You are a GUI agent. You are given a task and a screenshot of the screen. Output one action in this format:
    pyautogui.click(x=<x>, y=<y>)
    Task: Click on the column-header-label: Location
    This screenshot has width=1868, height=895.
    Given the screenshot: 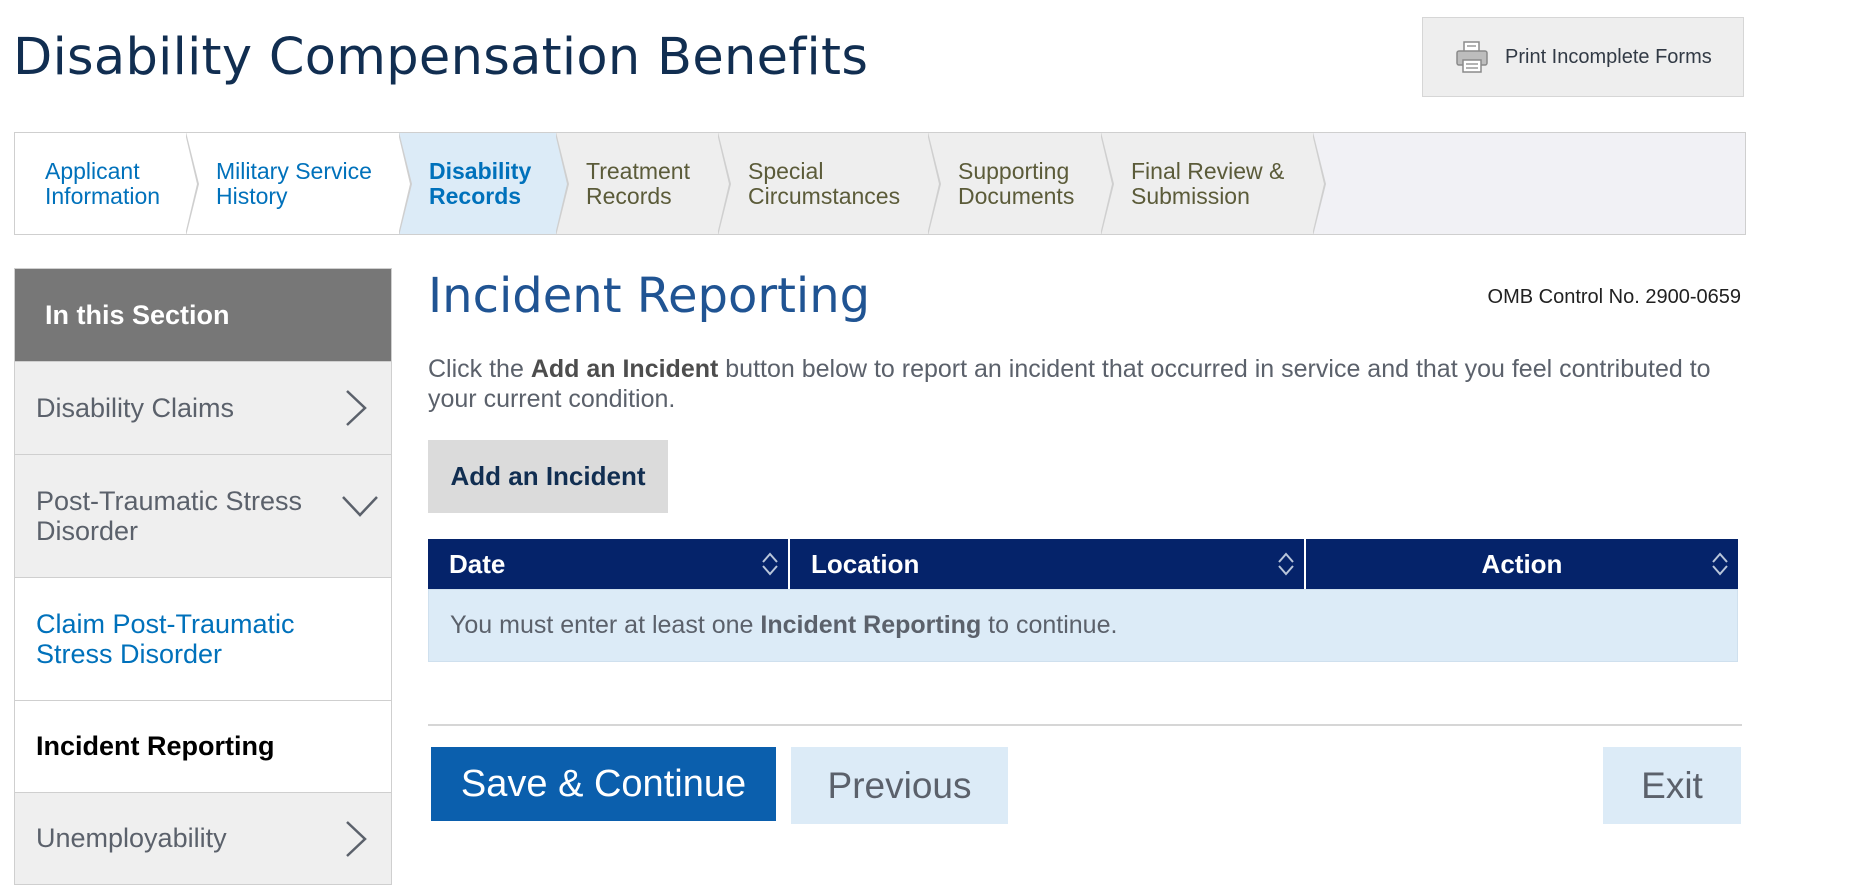 What is the action you would take?
    pyautogui.click(x=865, y=563)
    